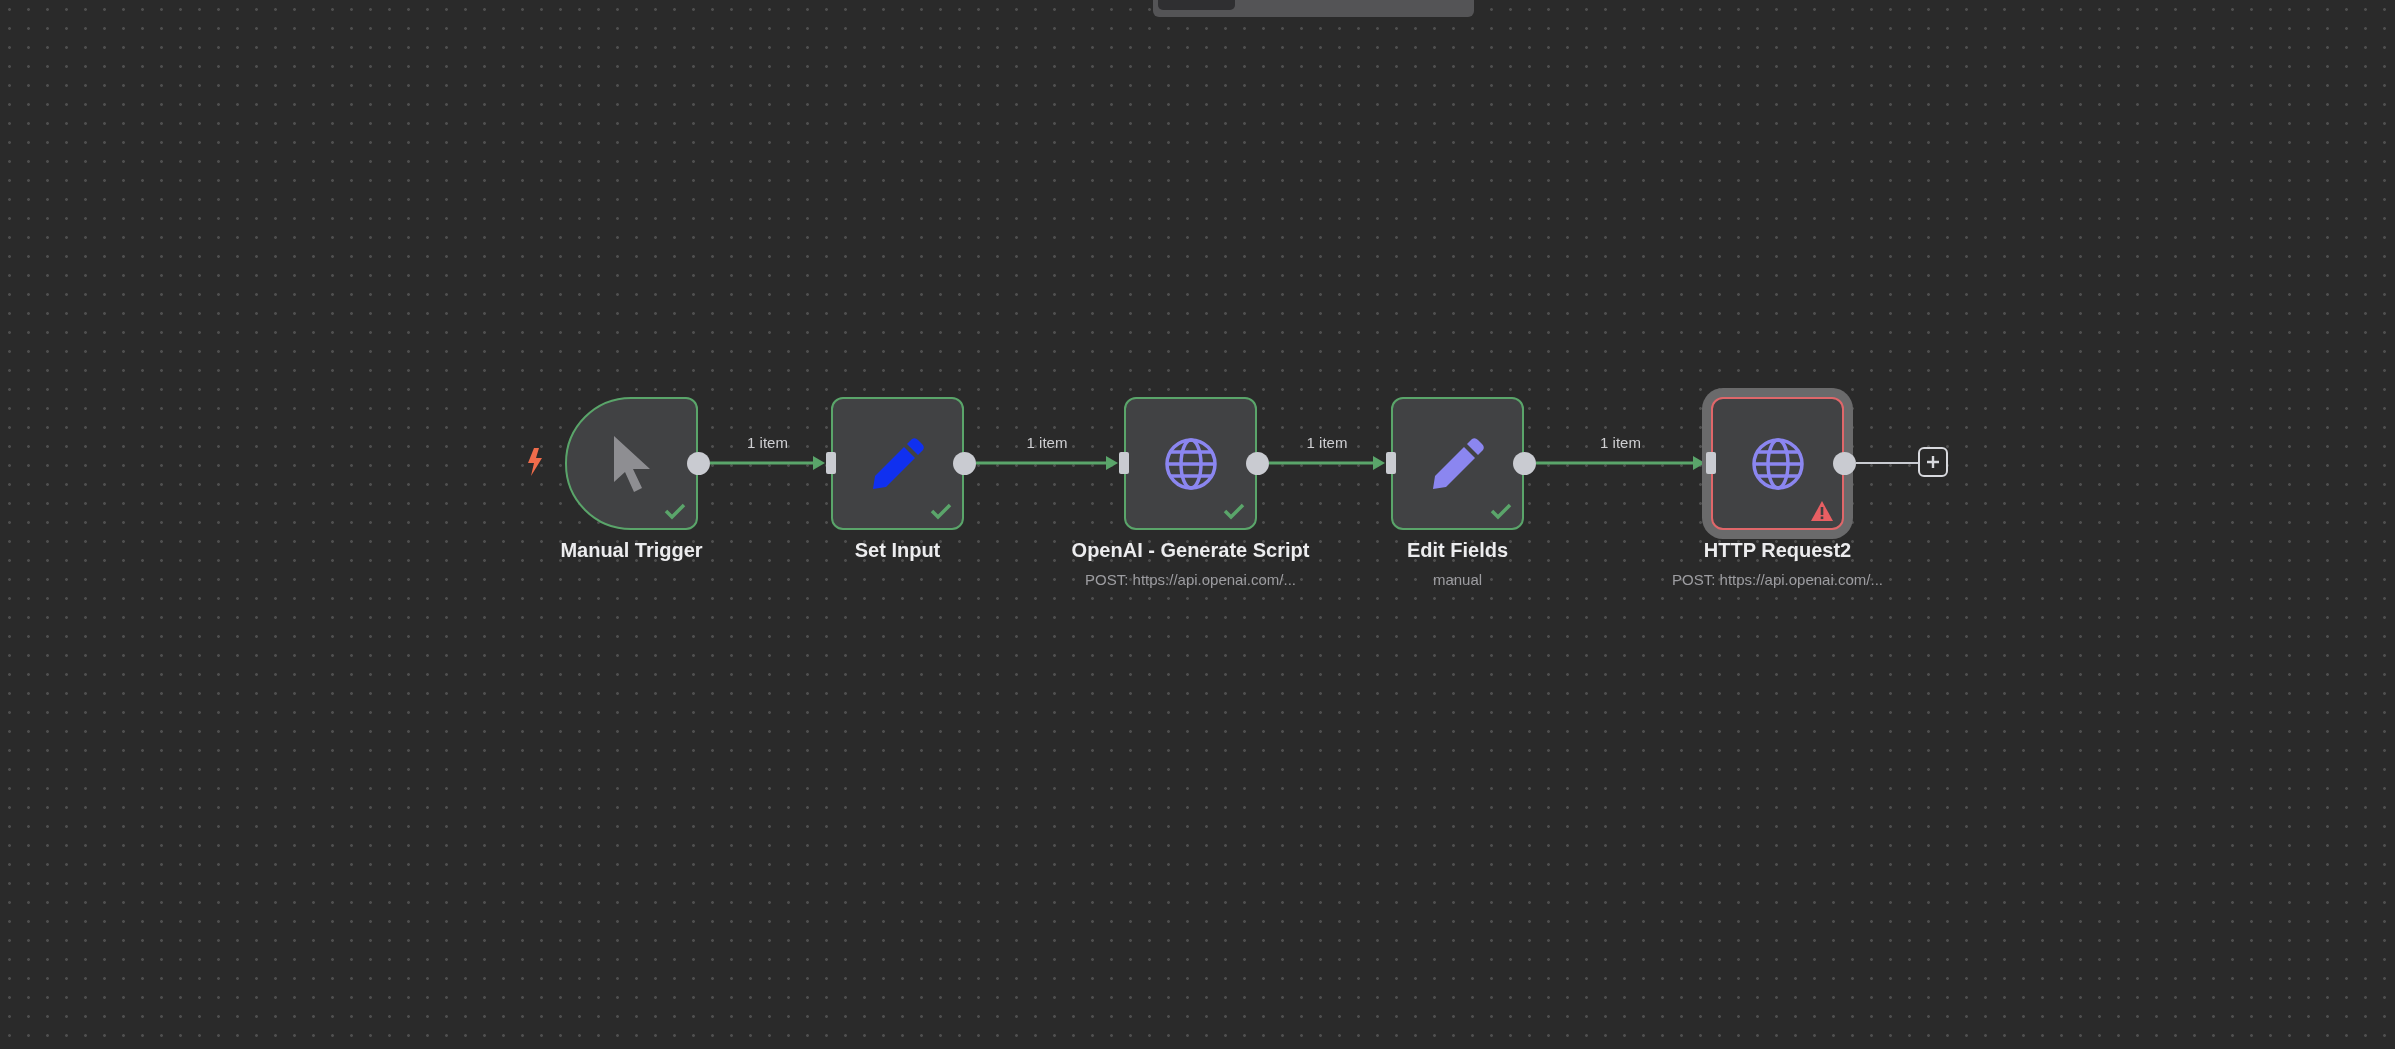  I want to click on node-title: Edit Fields, so click(1457, 550).